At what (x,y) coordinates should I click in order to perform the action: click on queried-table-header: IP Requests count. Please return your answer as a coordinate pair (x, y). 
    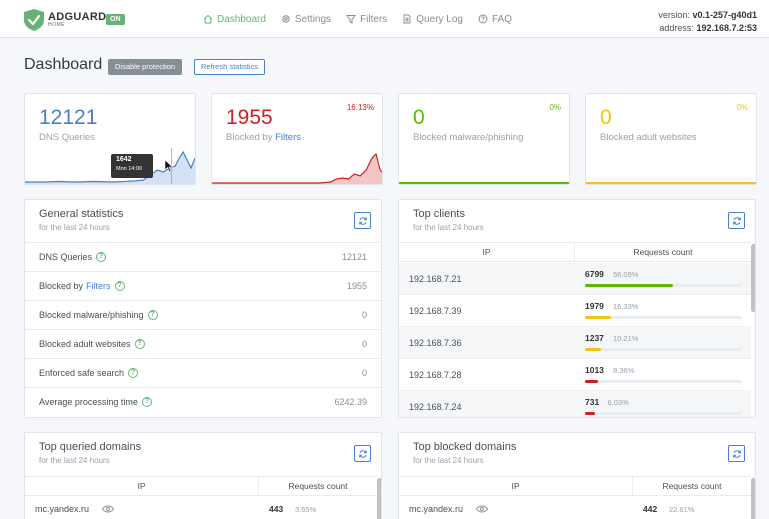
    Looking at the image, I should click on (201, 486).